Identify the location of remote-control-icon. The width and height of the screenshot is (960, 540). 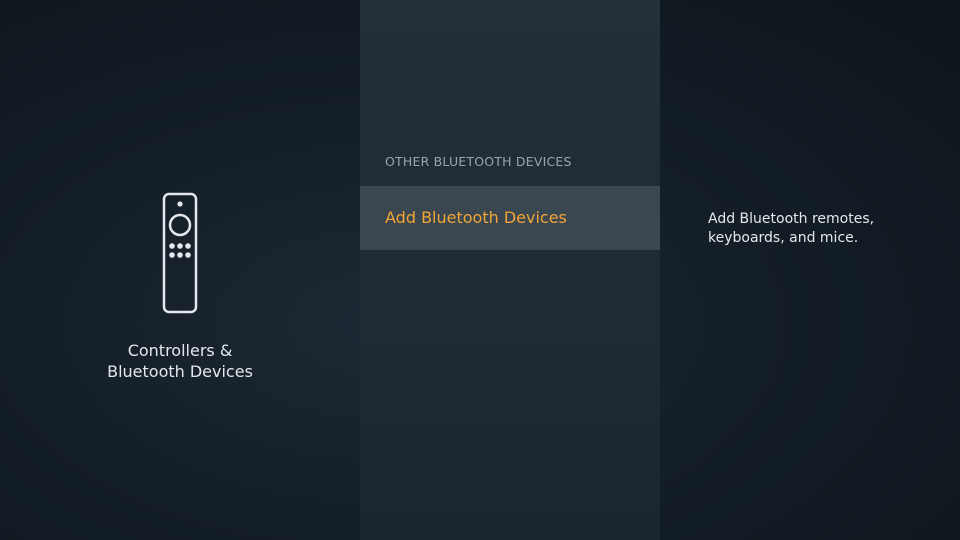
(180, 253).